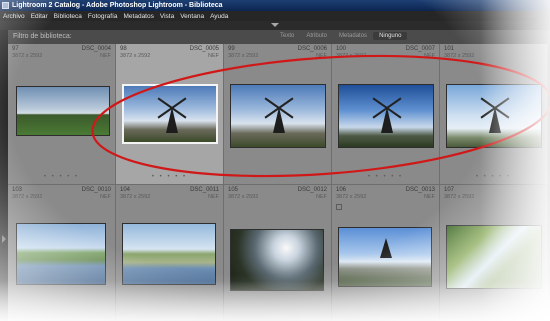 The height and width of the screenshot is (321, 550). What do you see at coordinates (125, 190) in the screenshot?
I see `cell-index: 104` at bounding box center [125, 190].